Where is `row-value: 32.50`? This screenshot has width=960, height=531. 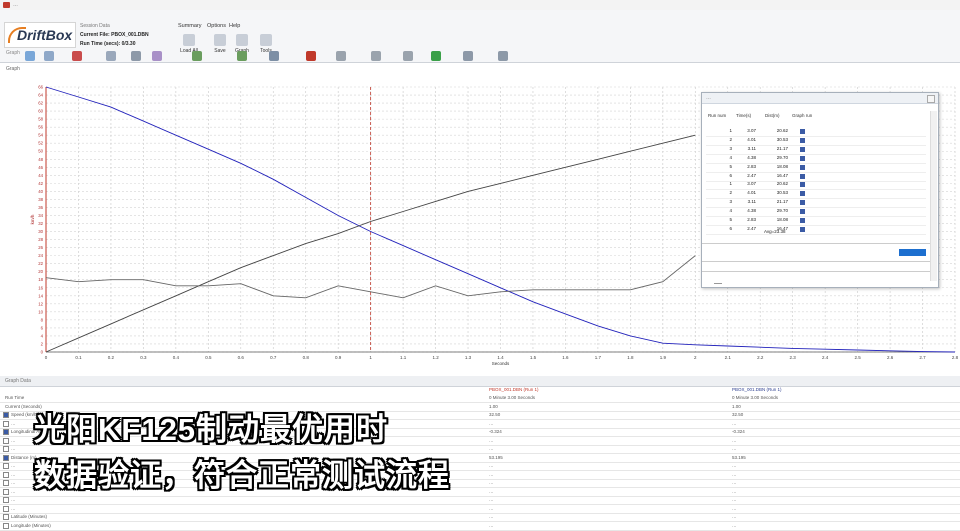
row-value: 32.50 is located at coordinates (495, 414).